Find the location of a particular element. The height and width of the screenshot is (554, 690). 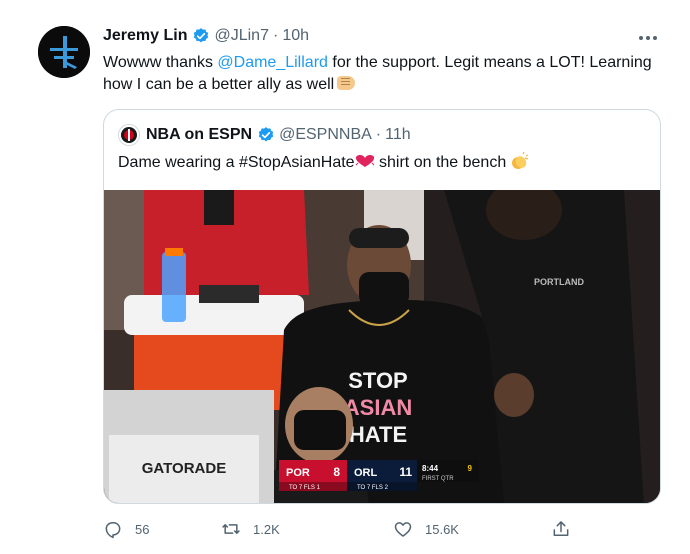

author-name: Jeremy Lin is located at coordinates (145, 36).